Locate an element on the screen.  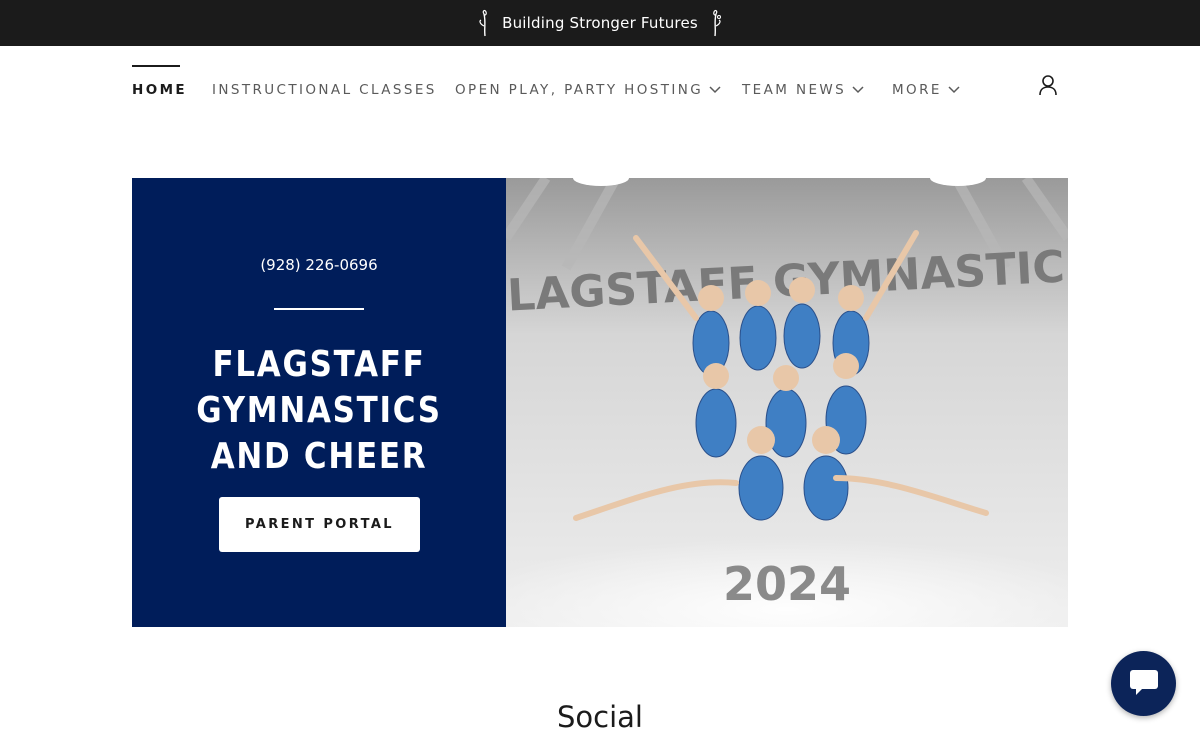
parent-portal-button: PARENT PORTAL is located at coordinates (319, 524).